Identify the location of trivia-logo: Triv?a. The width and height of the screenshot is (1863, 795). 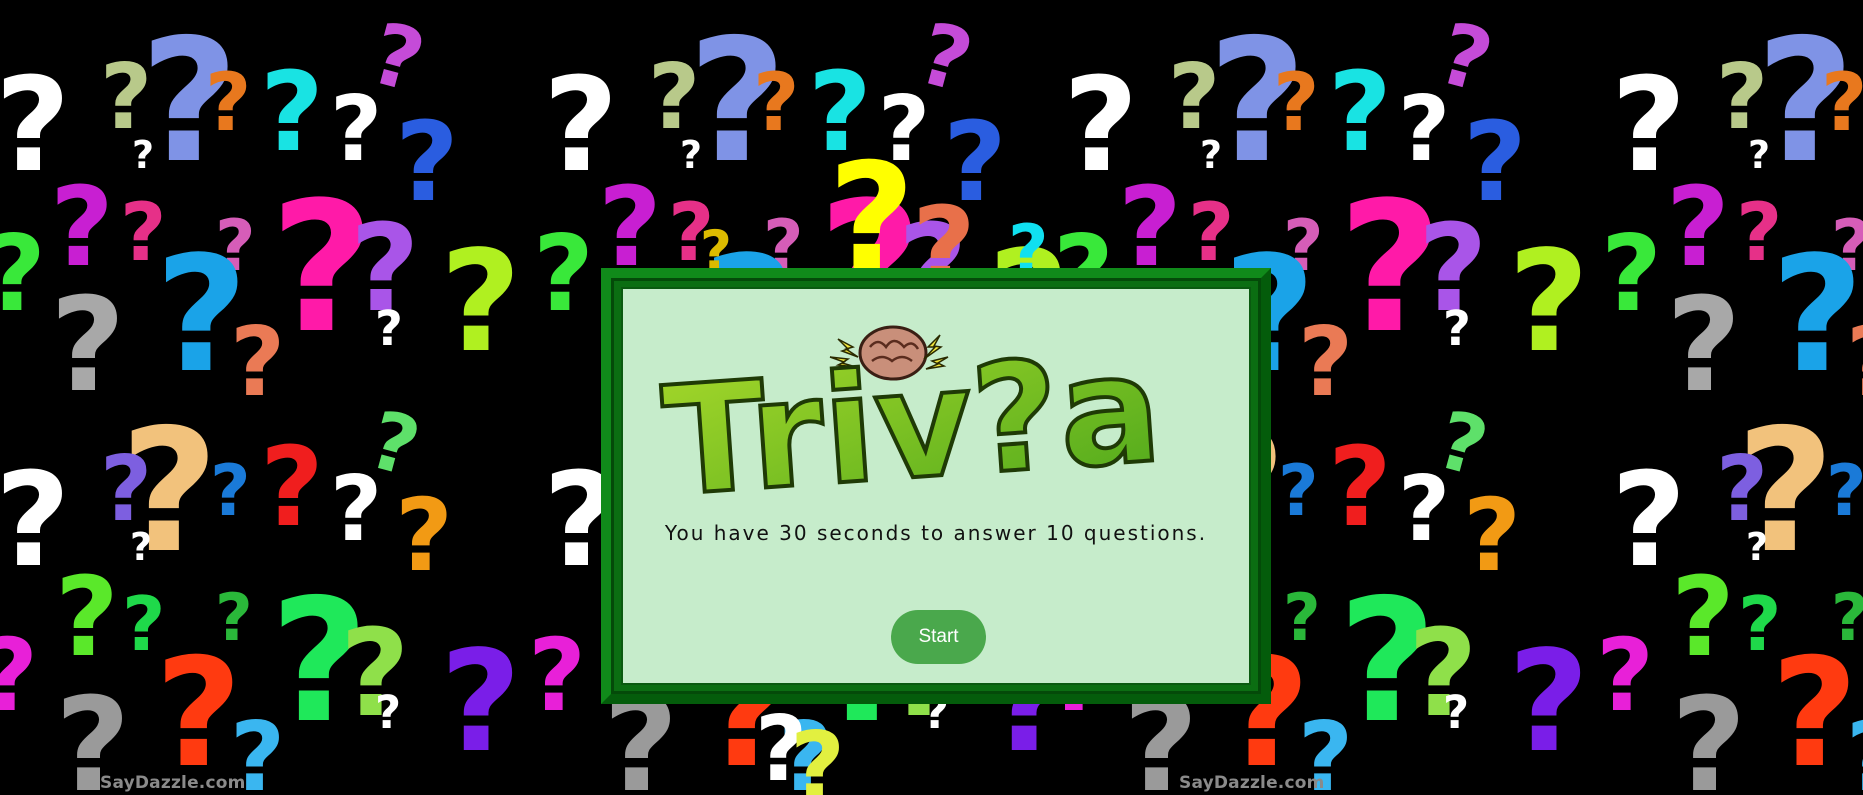
(913, 418).